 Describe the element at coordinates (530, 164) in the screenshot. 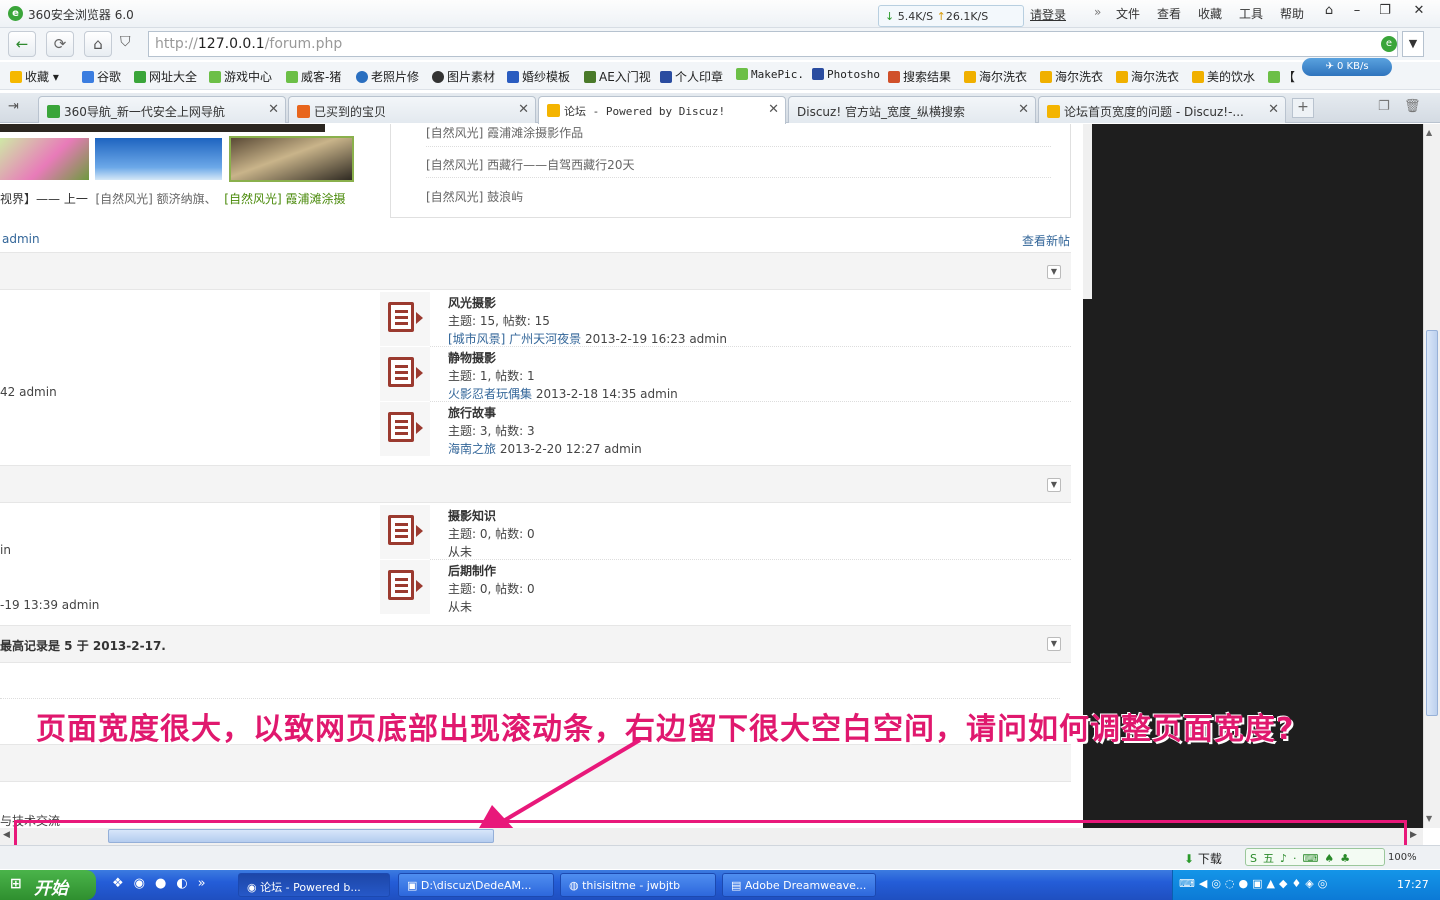

I see `news-item: [自然风光] 西藏行——自驾西藏行20天` at that location.